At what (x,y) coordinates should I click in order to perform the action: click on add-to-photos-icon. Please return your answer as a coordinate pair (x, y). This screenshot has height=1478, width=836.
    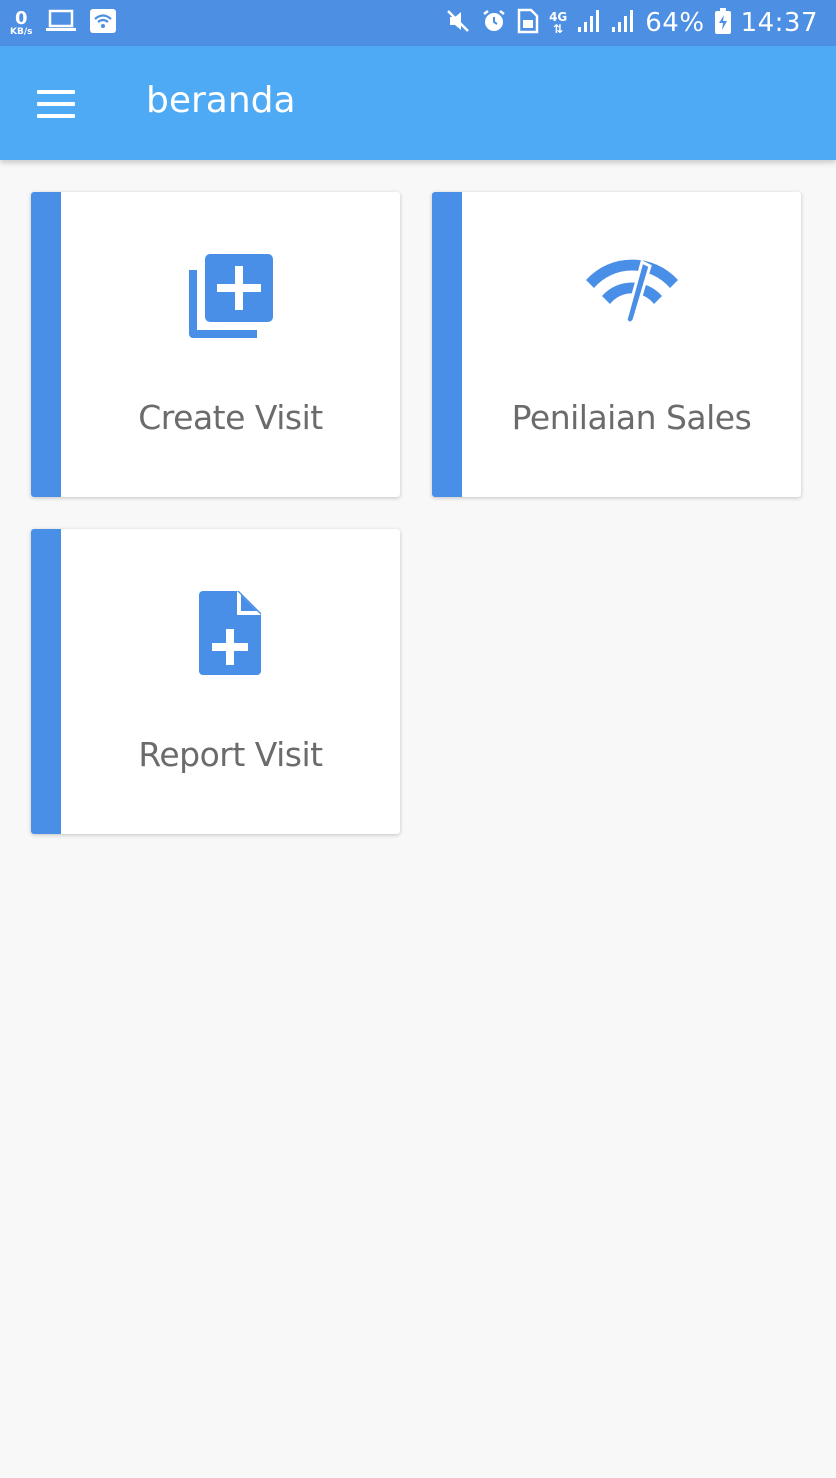
    Looking at the image, I should click on (230, 296).